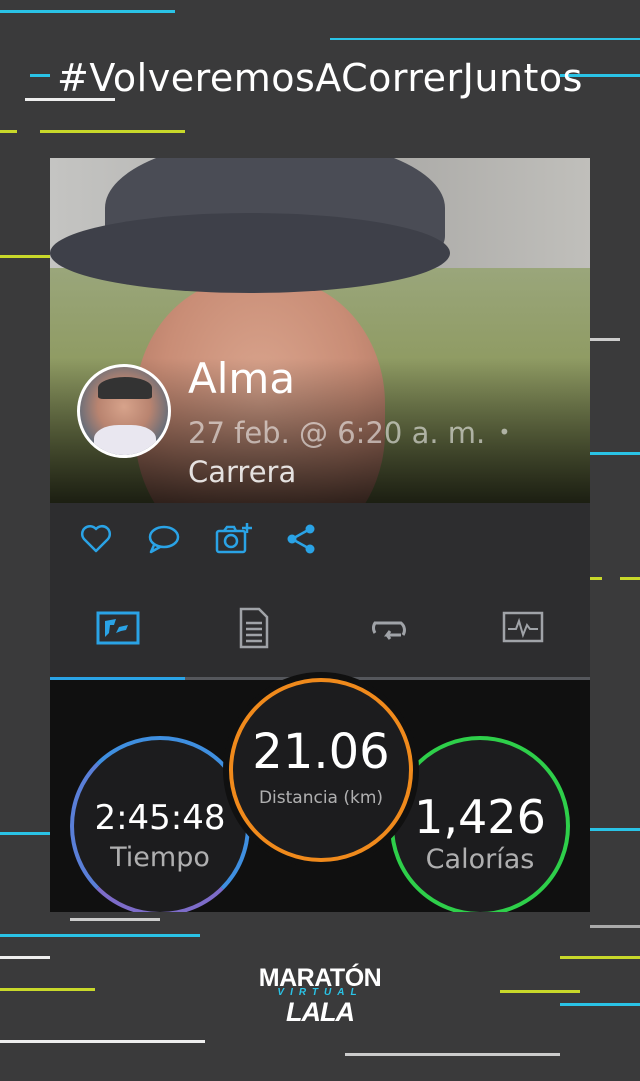 This screenshot has height=1081, width=640. Describe the element at coordinates (480, 859) in the screenshot. I see `calories-label: Calorías` at that location.